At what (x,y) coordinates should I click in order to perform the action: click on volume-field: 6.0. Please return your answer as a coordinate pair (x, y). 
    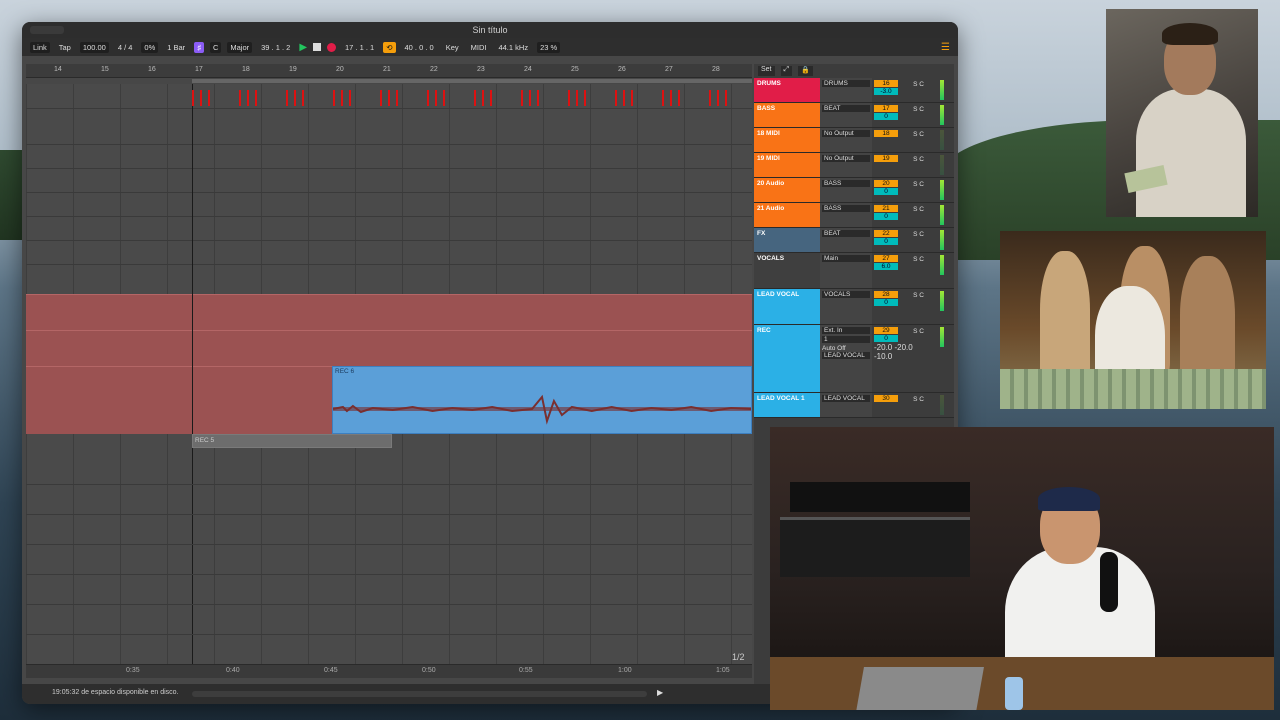
    Looking at the image, I should click on (886, 266).